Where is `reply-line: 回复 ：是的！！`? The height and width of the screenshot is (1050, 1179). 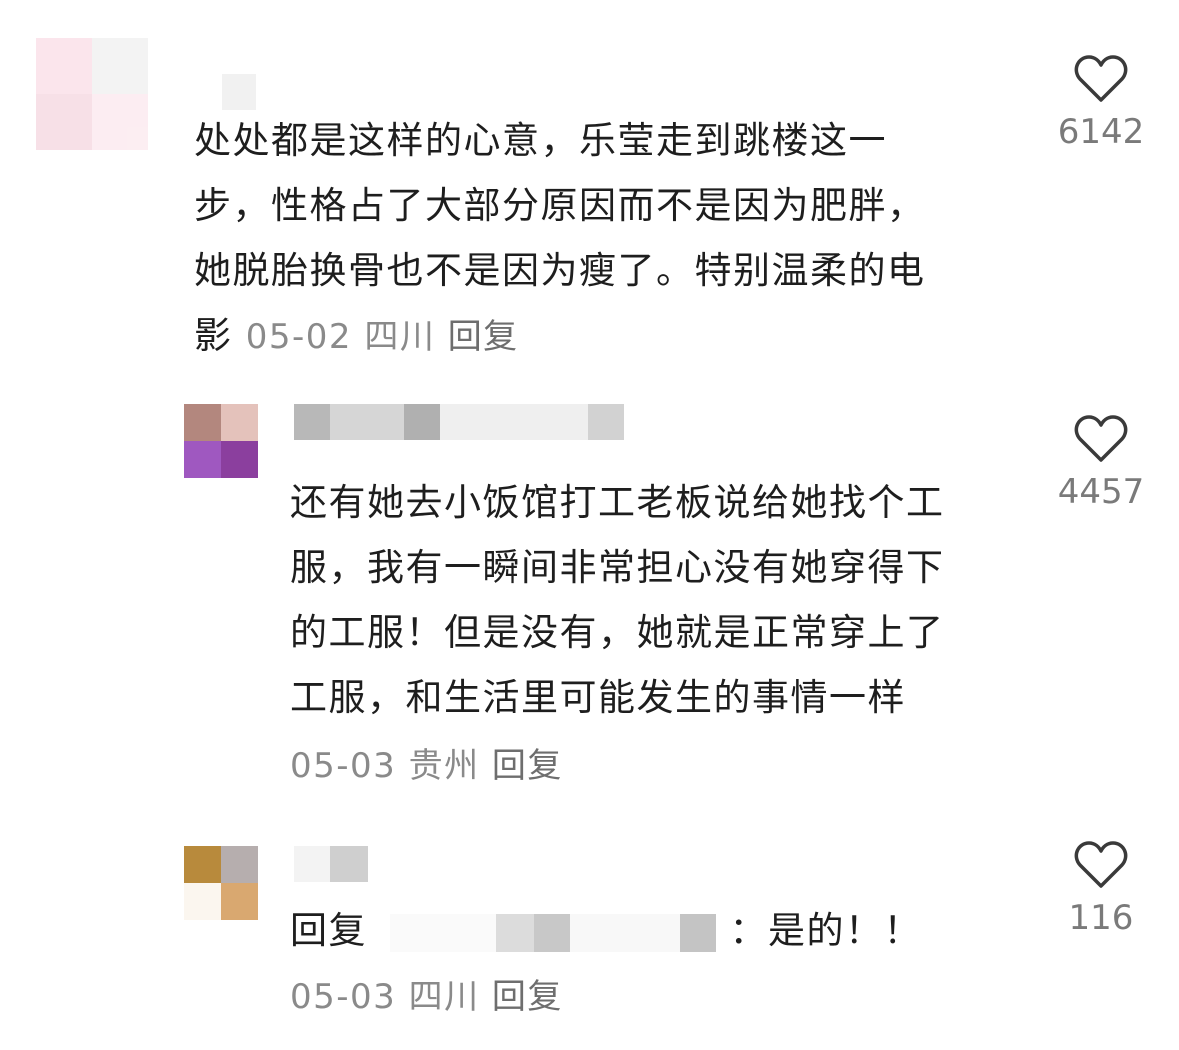 reply-line: 回复 ：是的！！ is located at coordinates (640, 930).